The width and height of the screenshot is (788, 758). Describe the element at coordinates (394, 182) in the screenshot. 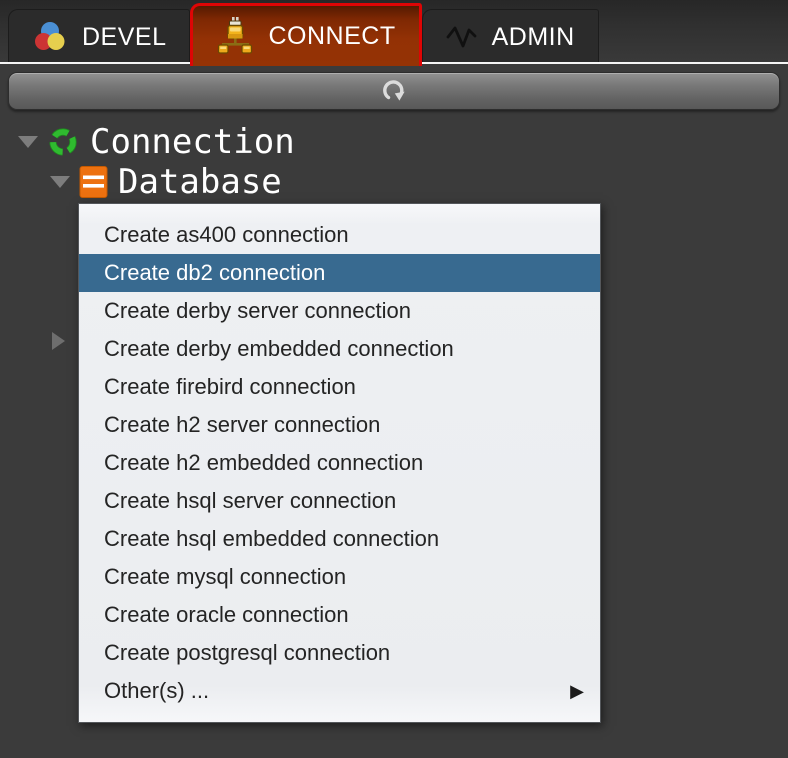

I see `tree-row-database: Database` at that location.